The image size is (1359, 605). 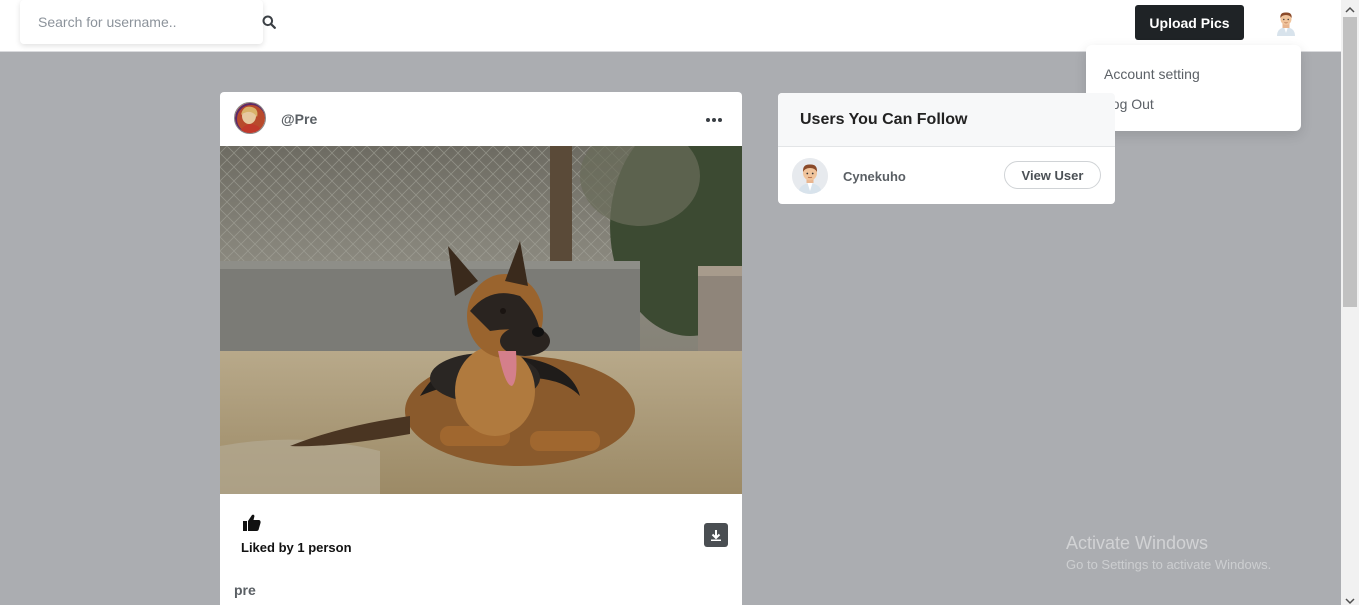 I want to click on scrollbar-thumb, so click(x=1350, y=162).